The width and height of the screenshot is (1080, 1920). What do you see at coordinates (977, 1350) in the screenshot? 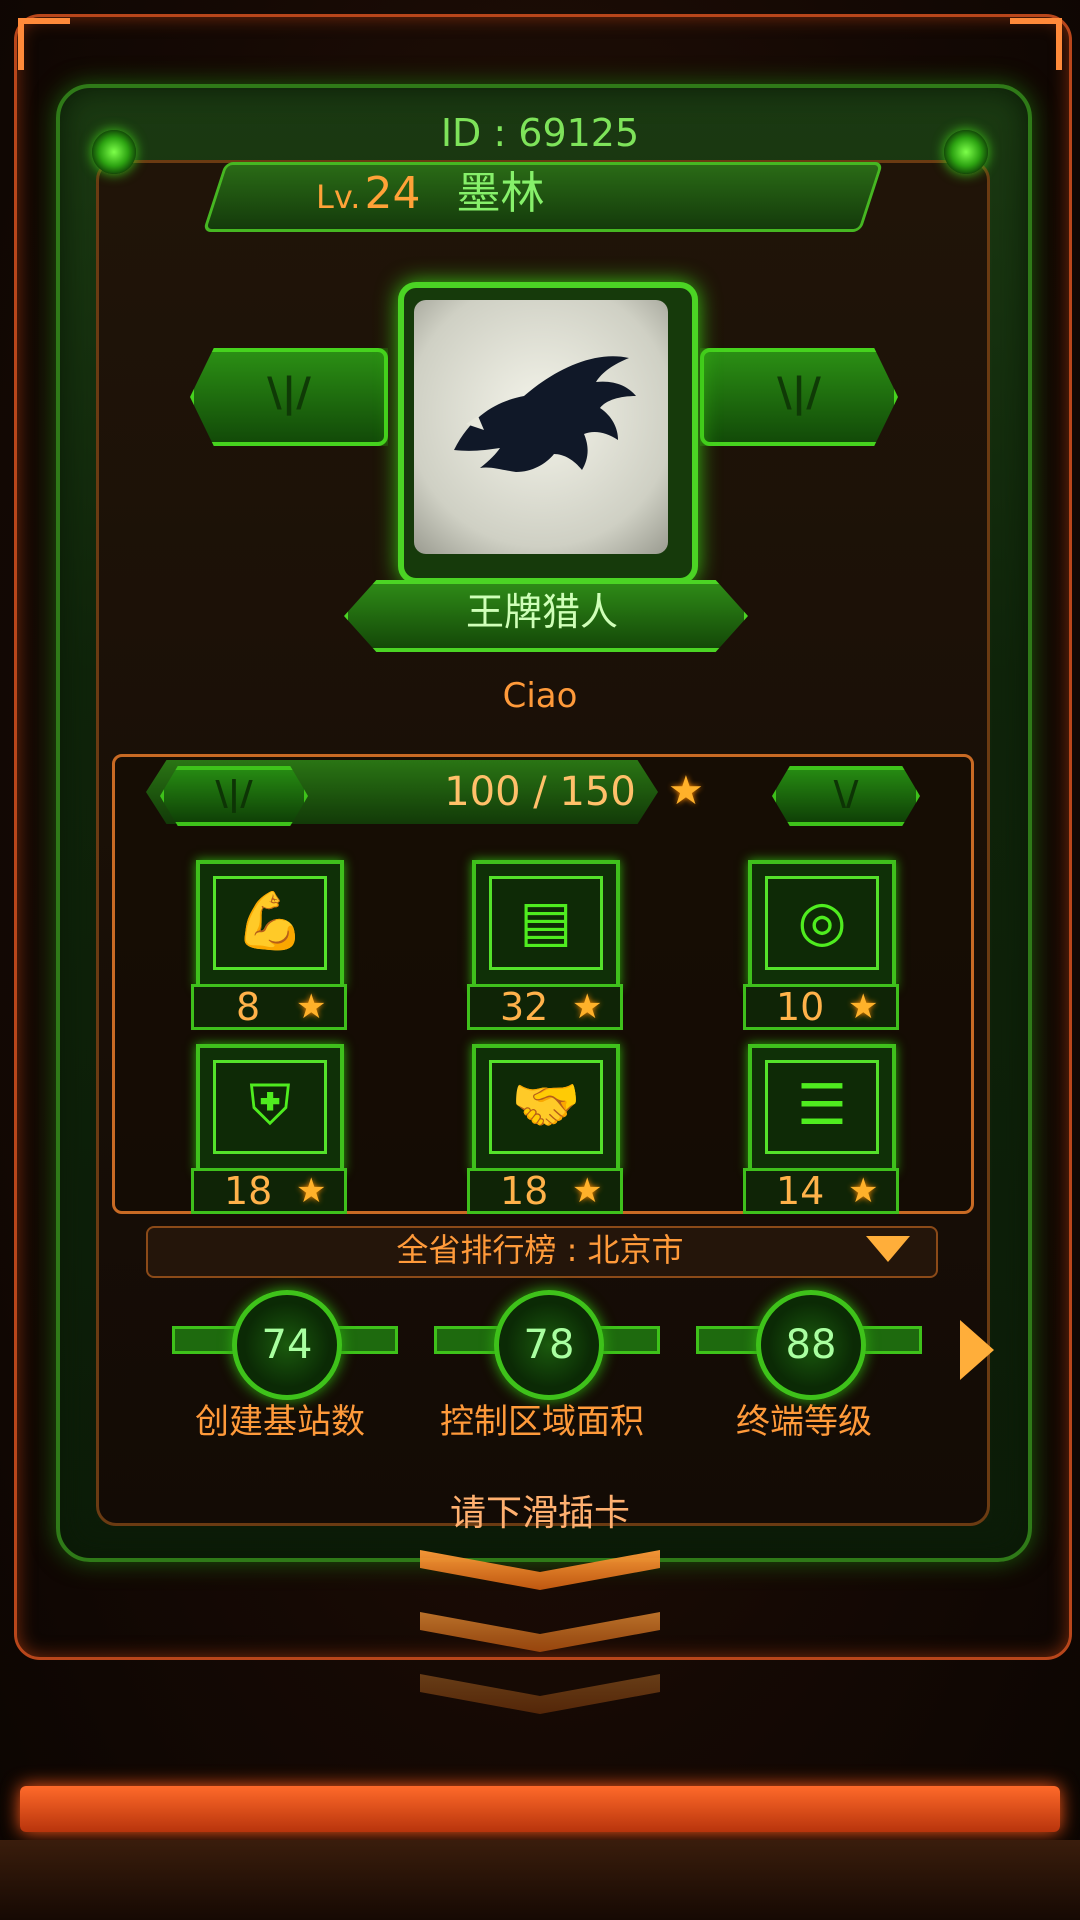
I see `next-arrow-icon` at bounding box center [977, 1350].